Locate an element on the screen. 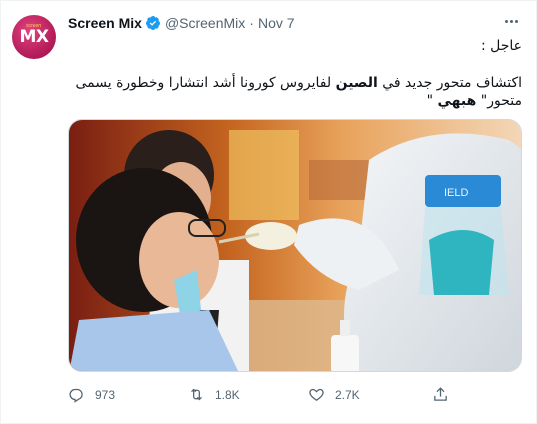 This screenshot has width=537, height=424. text-segment: اكتشاف متحور جديد في is located at coordinates (449, 83).